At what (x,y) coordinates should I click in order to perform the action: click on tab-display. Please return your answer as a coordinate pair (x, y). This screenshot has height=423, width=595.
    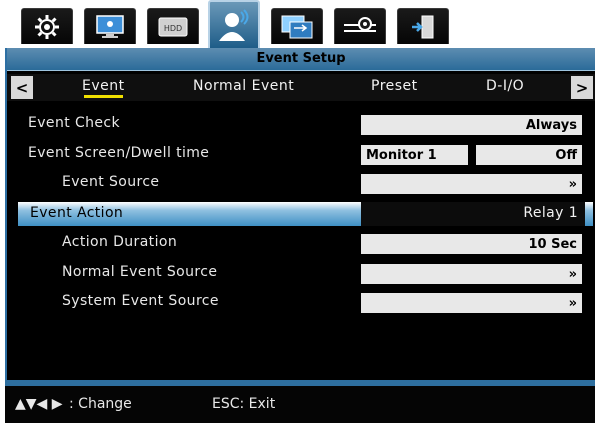
    Looking at the image, I should click on (110, 26).